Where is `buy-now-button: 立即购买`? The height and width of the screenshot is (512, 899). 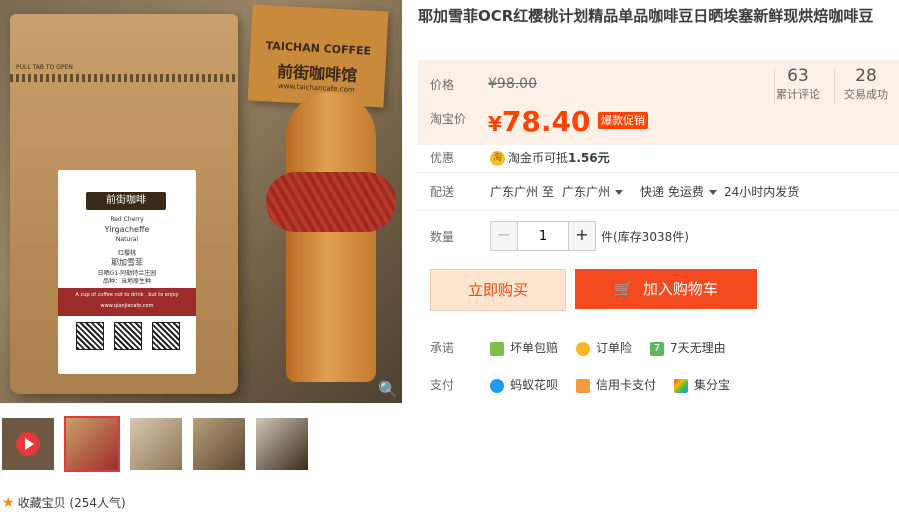 buy-now-button: 立即购买 is located at coordinates (498, 290).